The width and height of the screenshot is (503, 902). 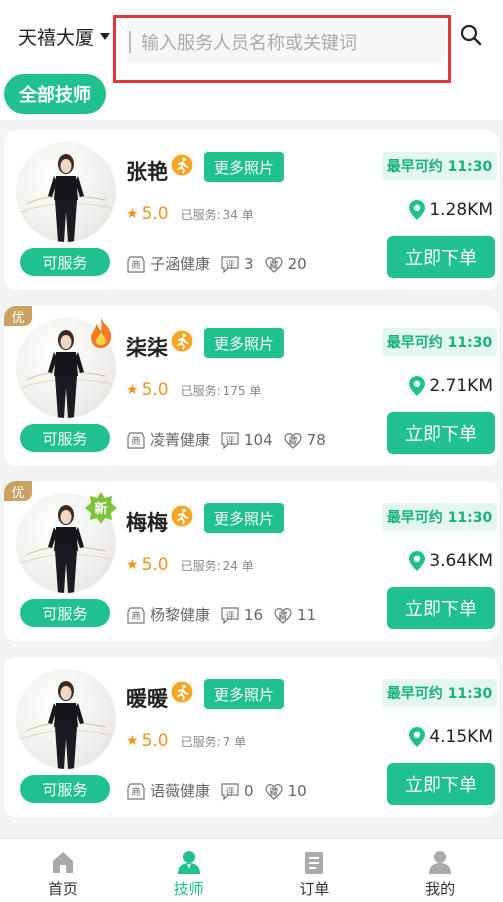 What do you see at coordinates (147, 348) in the screenshot?
I see `technician-name: 柒柒` at bounding box center [147, 348].